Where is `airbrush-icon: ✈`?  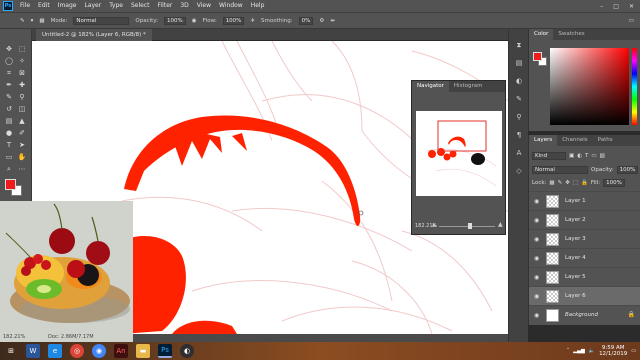 airbrush-icon: ✈ is located at coordinates (252, 21).